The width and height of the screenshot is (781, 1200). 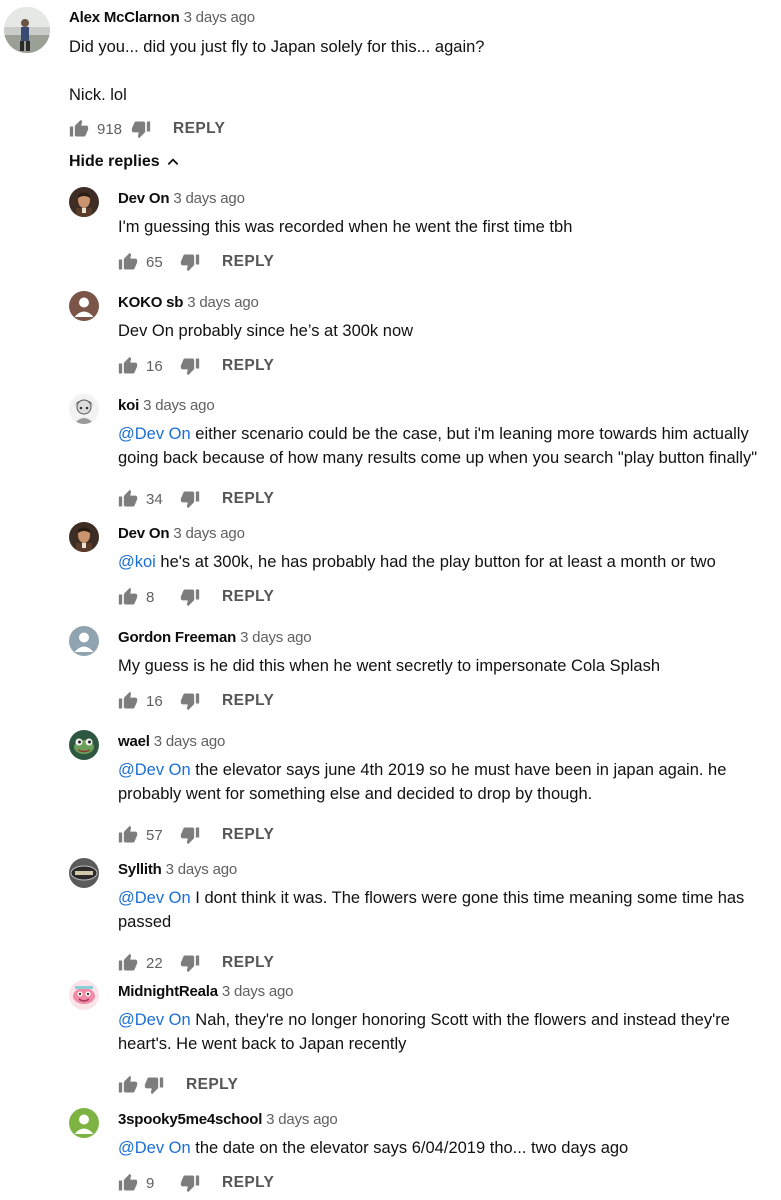 I want to click on author-name: Alex McClarnon, so click(x=124, y=17).